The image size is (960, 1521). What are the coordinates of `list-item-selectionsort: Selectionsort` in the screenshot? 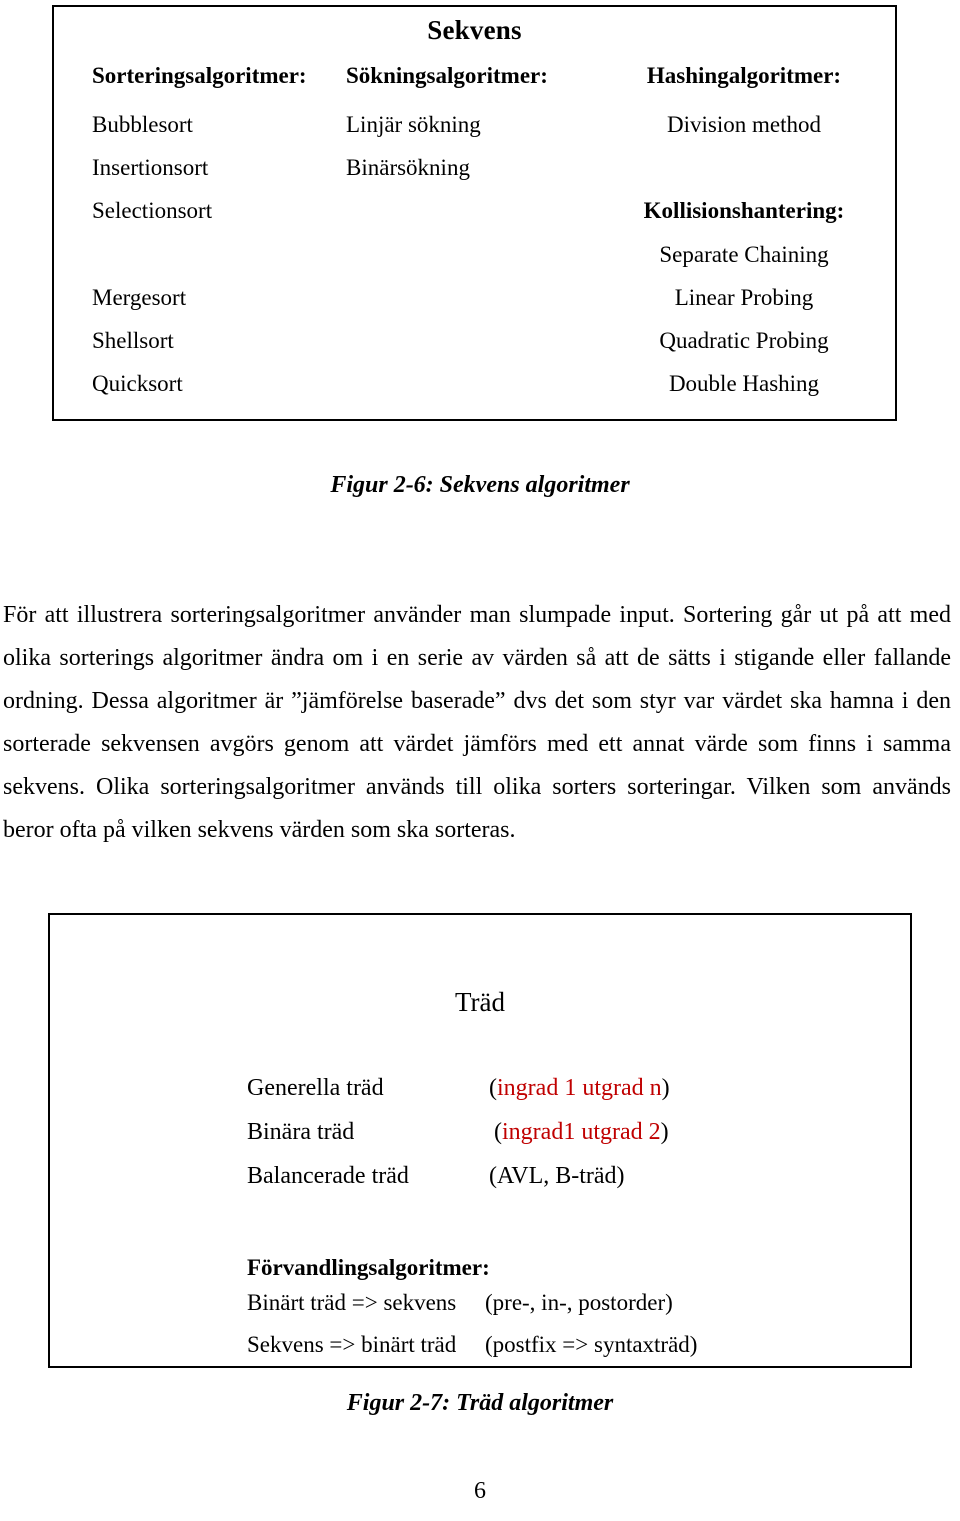 It's located at (152, 210).